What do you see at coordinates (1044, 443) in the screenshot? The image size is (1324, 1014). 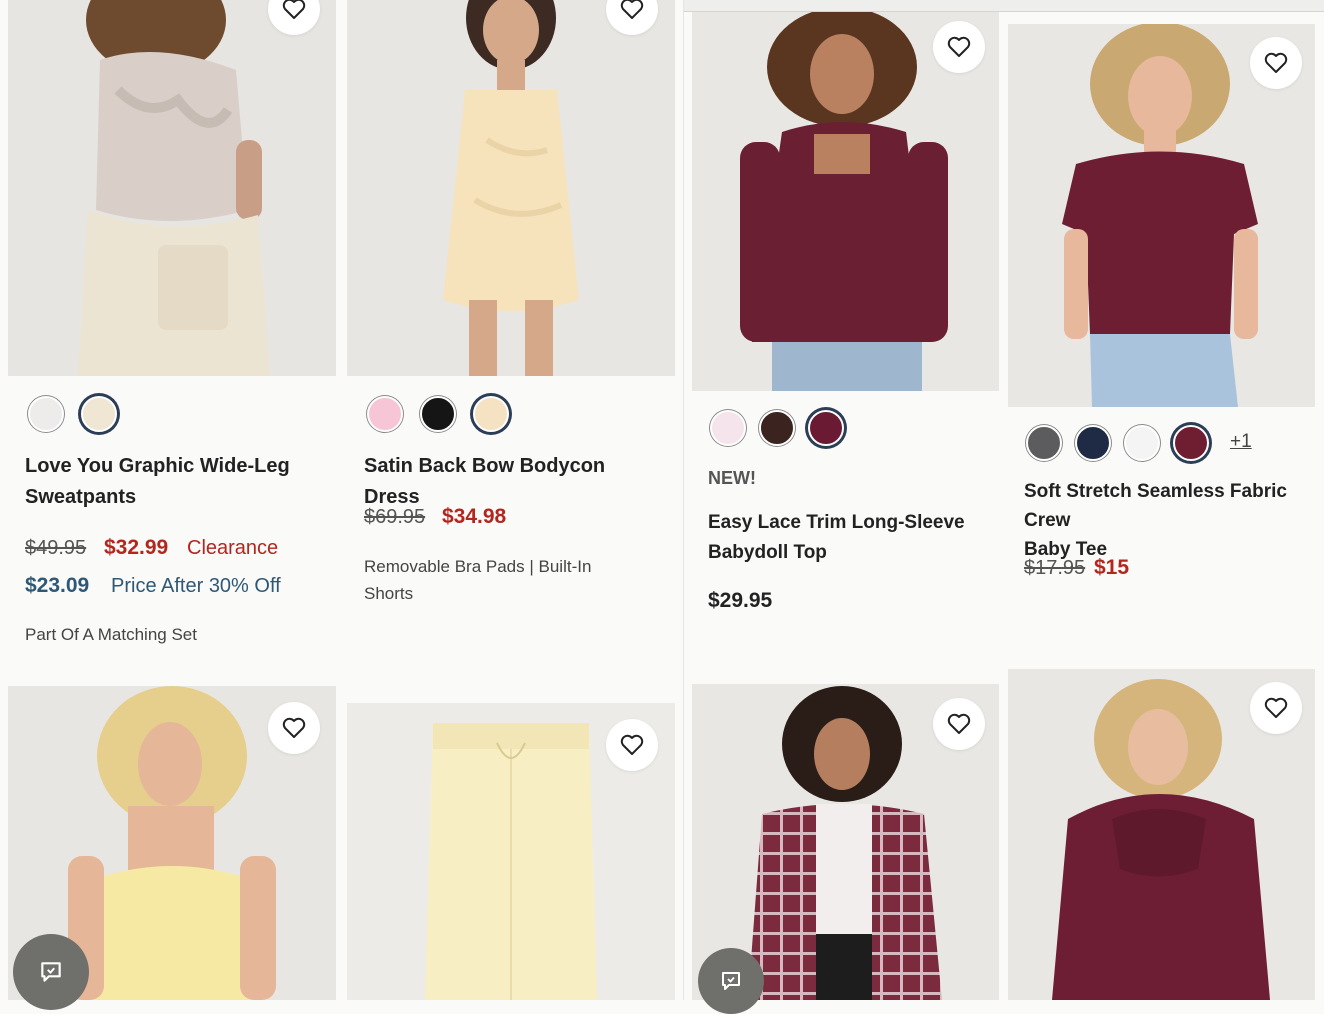 I see `color-swatch-gray` at bounding box center [1044, 443].